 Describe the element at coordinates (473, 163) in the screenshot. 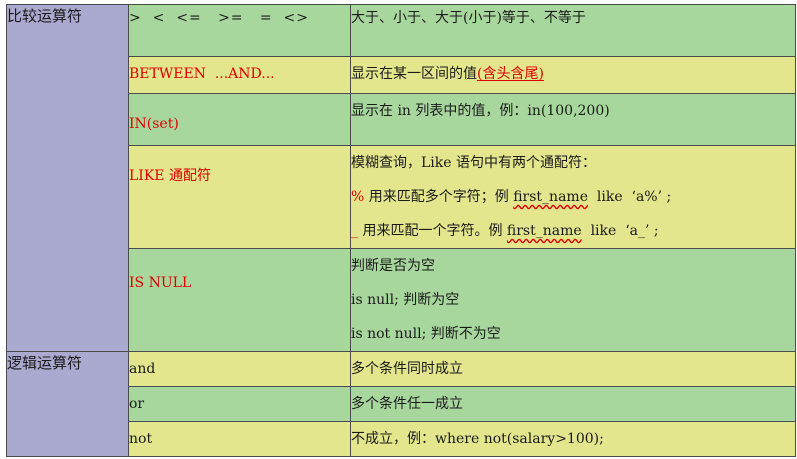

I see `description-like-title: 模糊查询，Like 语句中有两个通配符：` at that location.